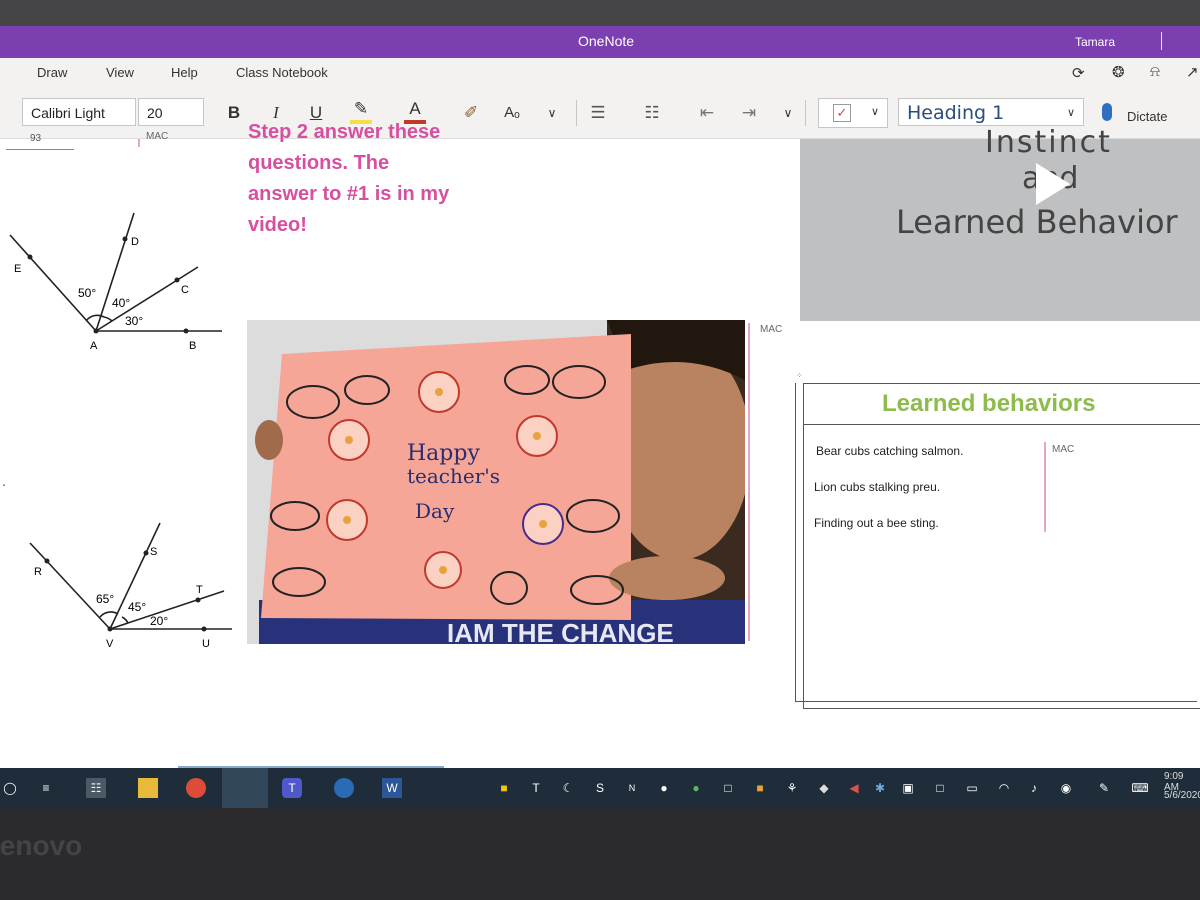 The height and width of the screenshot is (900, 1200). What do you see at coordinates (453, 476) in the screenshot?
I see `card-text-teachers: teacher's` at bounding box center [453, 476].